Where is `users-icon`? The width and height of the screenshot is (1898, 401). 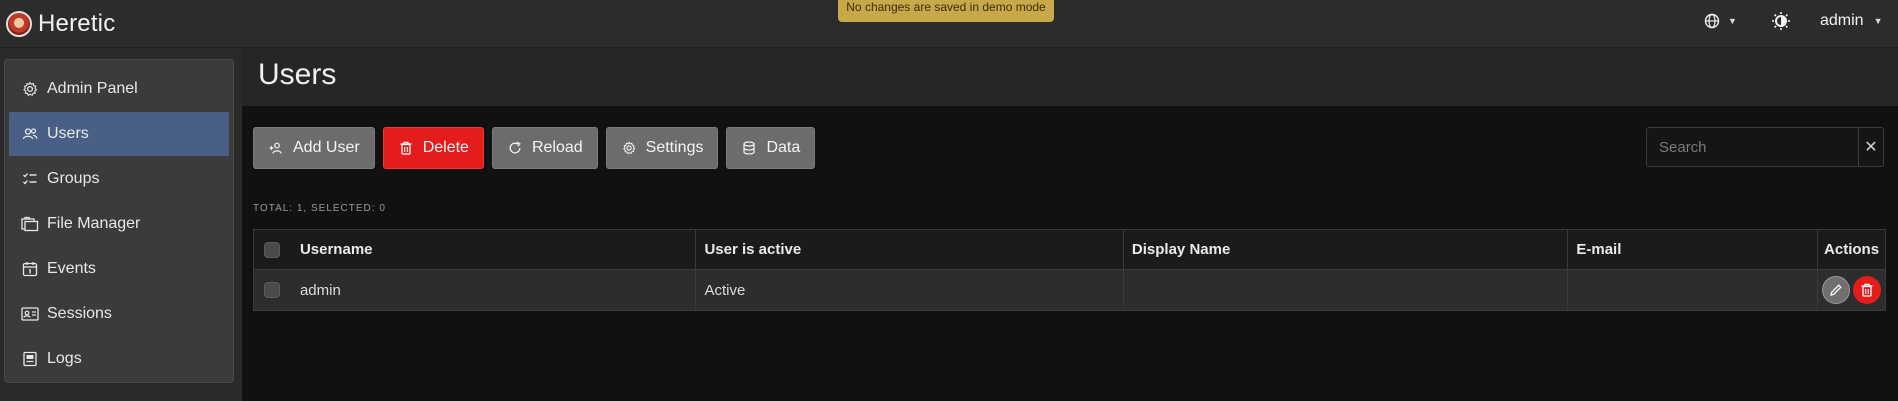
users-icon is located at coordinates (30, 134).